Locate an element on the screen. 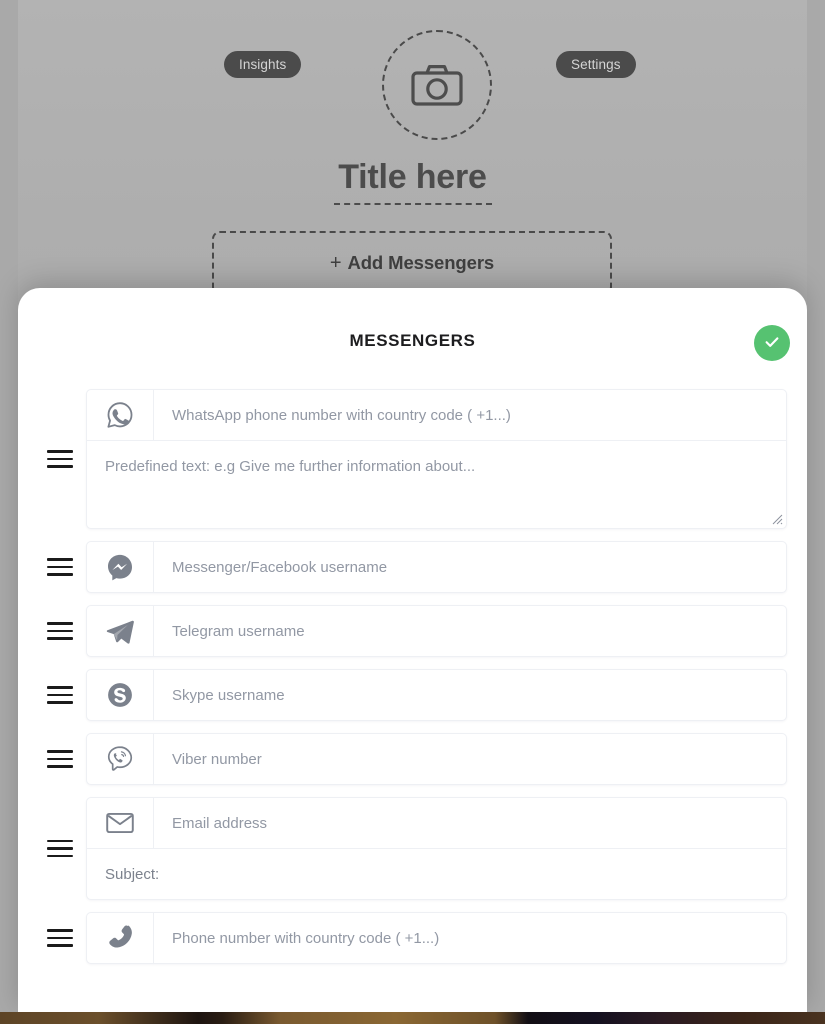  email-subject-input is located at coordinates (436, 874).